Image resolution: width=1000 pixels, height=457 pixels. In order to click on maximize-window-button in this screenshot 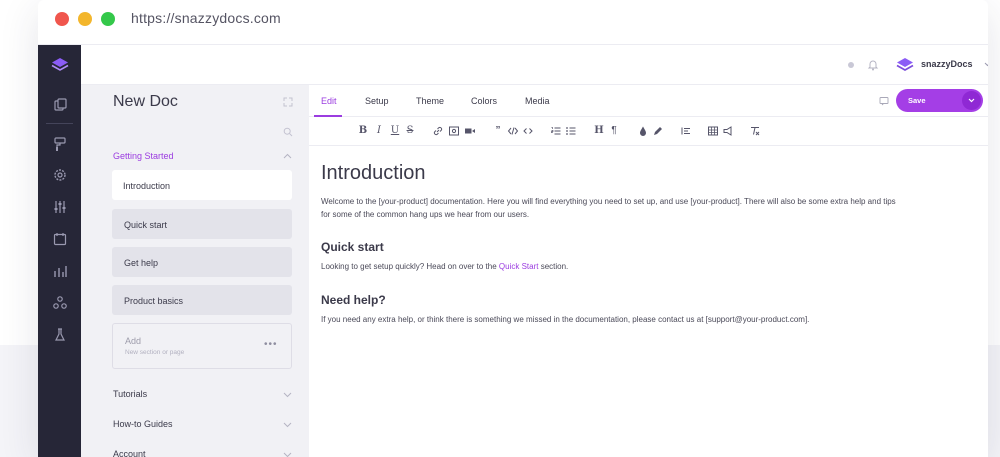, I will do `click(108, 19)`.